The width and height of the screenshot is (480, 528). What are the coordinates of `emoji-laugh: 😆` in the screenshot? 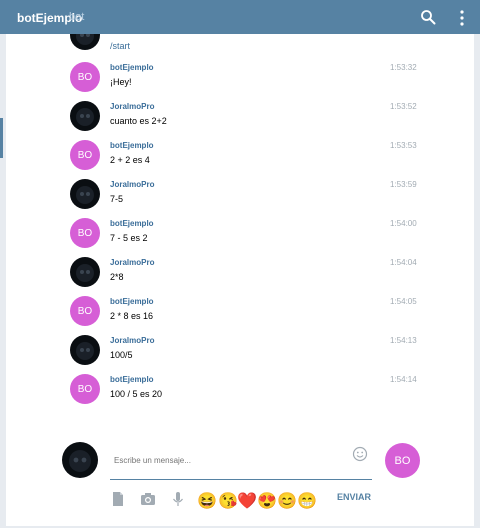 It's located at (207, 500).